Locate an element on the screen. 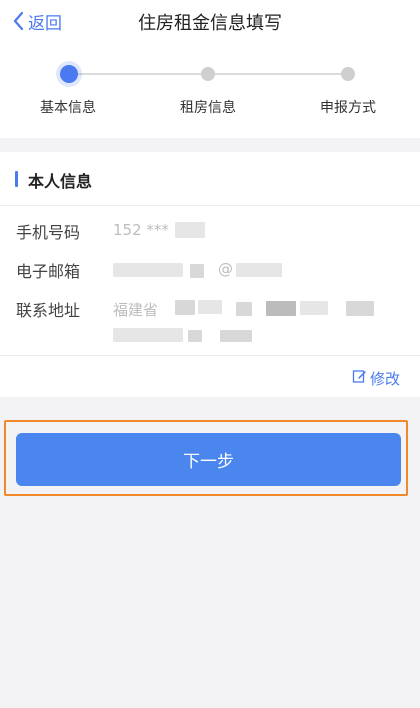 This screenshot has height=708, width=420. step-label-1: 基本信息 is located at coordinates (68, 108).